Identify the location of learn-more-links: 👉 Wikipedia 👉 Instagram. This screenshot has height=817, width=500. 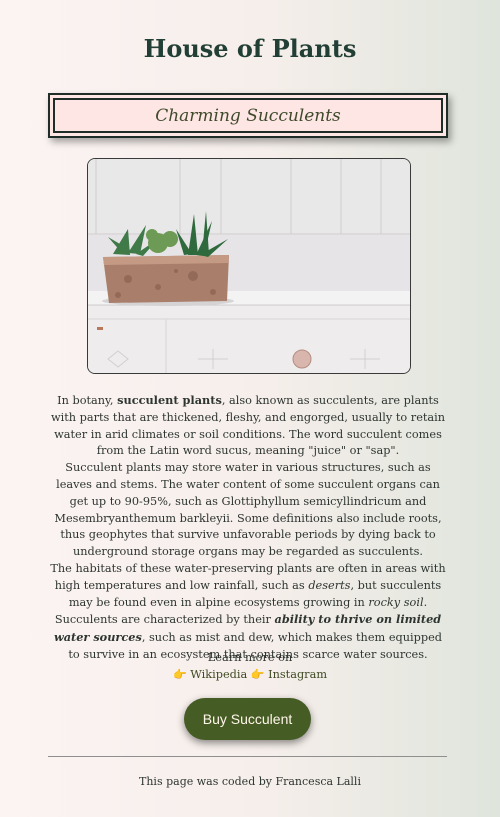
(250, 675).